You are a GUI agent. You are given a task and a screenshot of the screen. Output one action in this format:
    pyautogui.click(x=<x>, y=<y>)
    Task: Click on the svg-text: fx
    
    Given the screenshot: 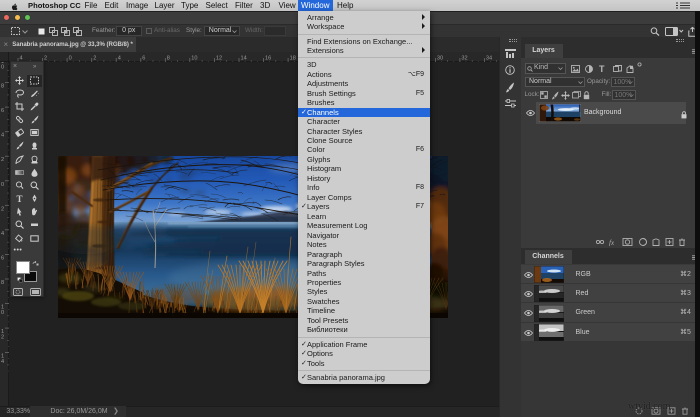 What is the action you would take?
    pyautogui.click(x=612, y=242)
    